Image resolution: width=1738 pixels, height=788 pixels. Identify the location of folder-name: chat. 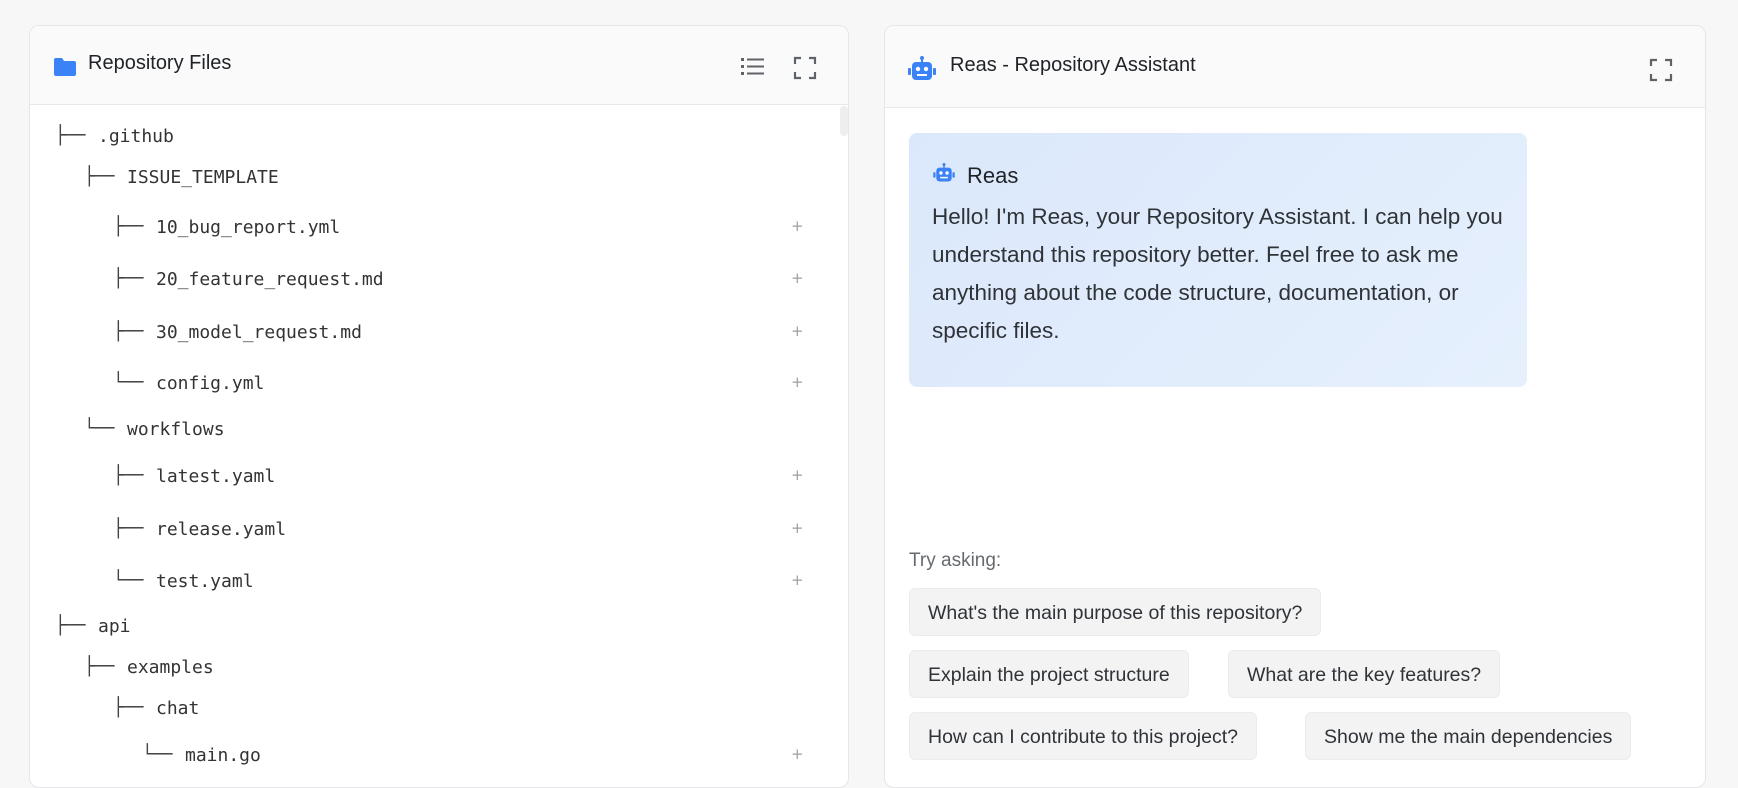
(178, 708).